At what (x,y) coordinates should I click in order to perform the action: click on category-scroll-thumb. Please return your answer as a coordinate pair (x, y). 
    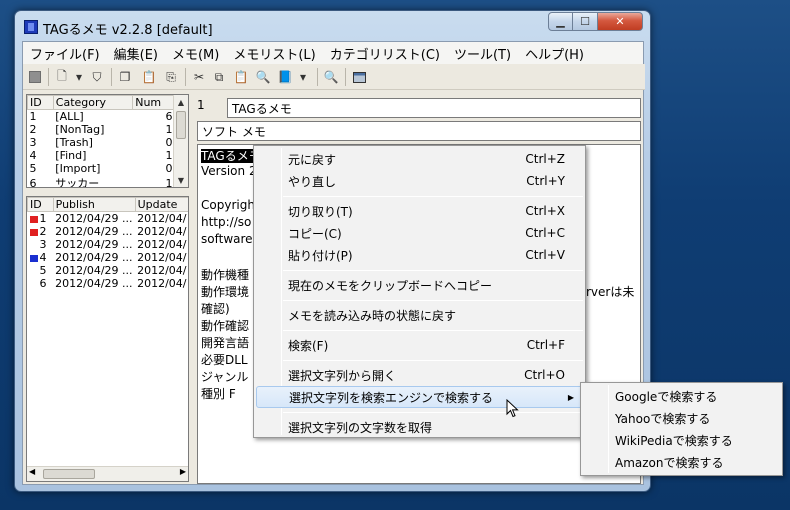
    Looking at the image, I should click on (181, 125).